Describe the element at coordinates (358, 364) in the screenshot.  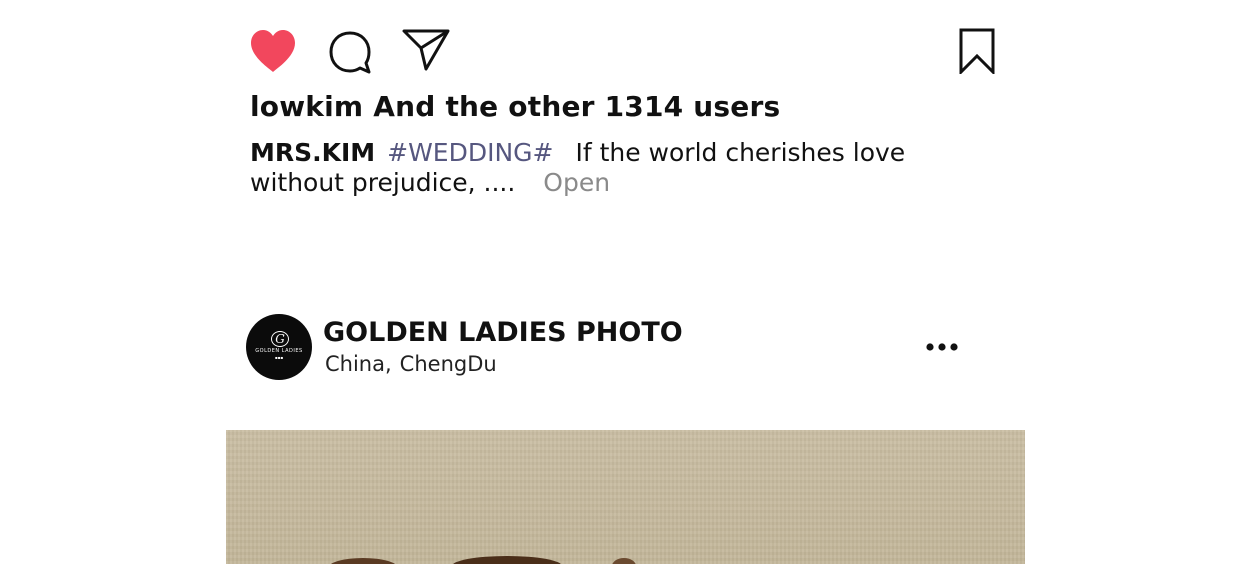
I see `location-country: China,` at that location.